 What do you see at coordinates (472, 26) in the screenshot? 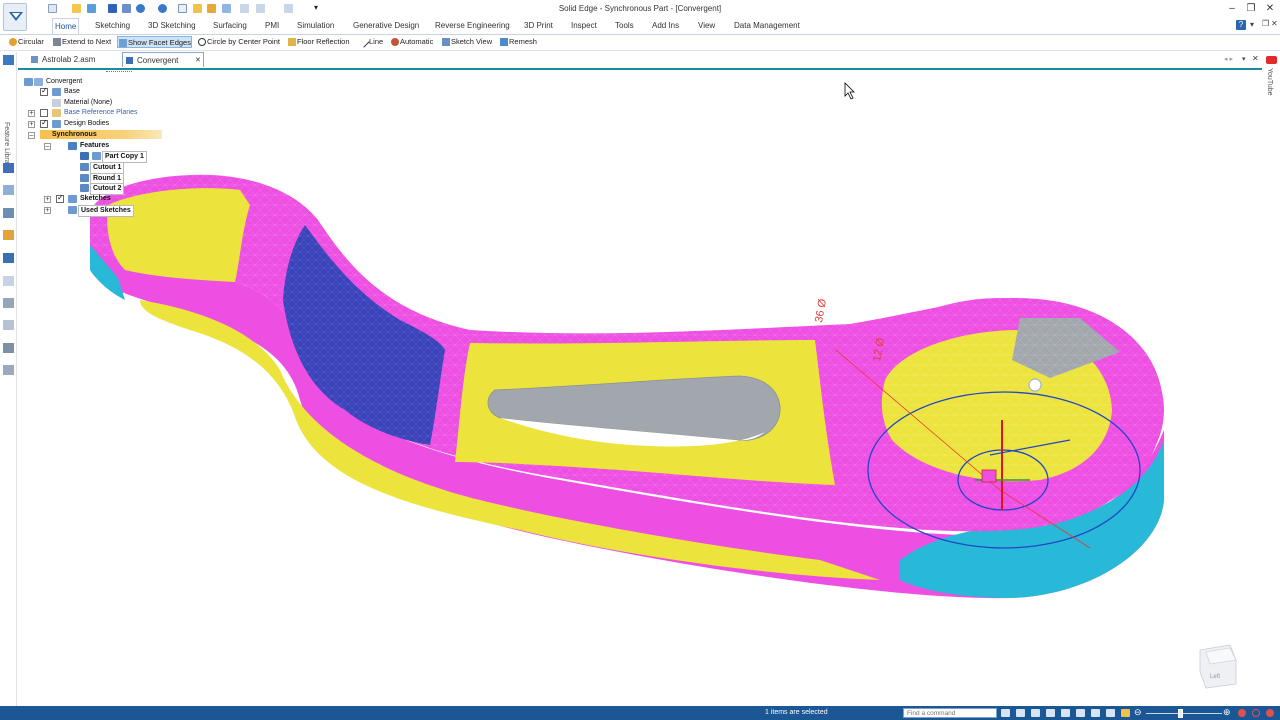
I see `tab-reverse-engineering: Reverse Engineering` at bounding box center [472, 26].